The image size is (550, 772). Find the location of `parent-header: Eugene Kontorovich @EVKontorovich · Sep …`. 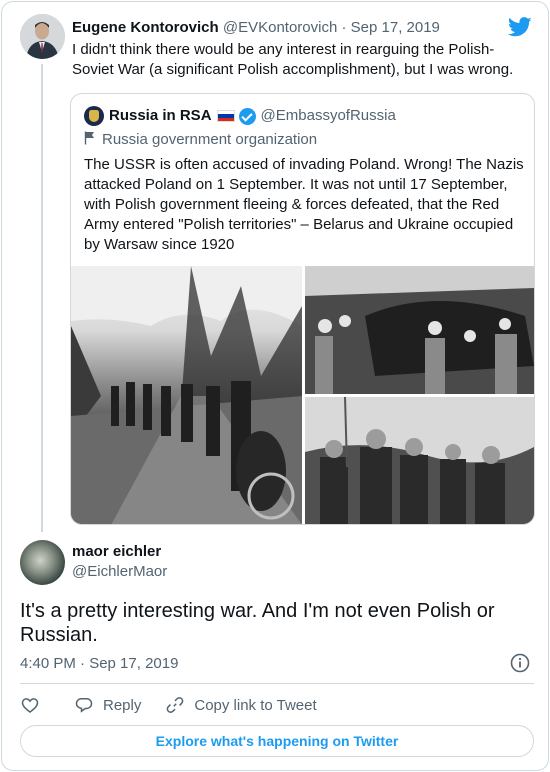

parent-header: Eugene Kontorovich @EVKontorovich · Sep … is located at coordinates (256, 28).